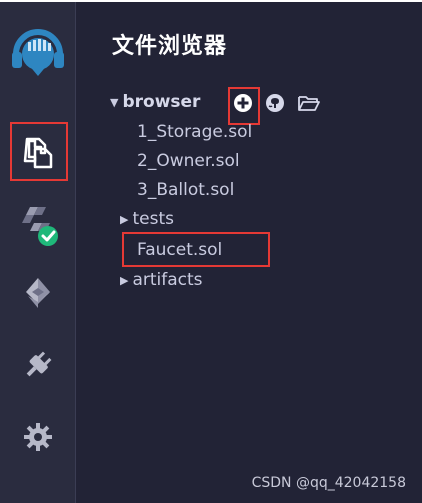 This screenshot has height=503, width=422. Describe the element at coordinates (188, 161) in the screenshot. I see `tree-file-owner: 2_Owner.sol` at that location.